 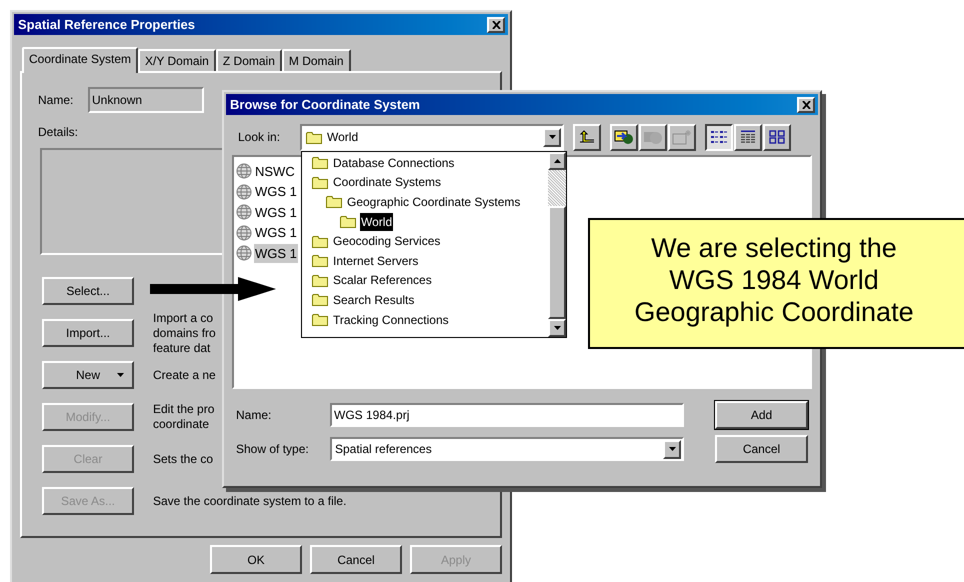 I want to click on action-description: Import a co domains fro feature dat, so click(x=184, y=333).